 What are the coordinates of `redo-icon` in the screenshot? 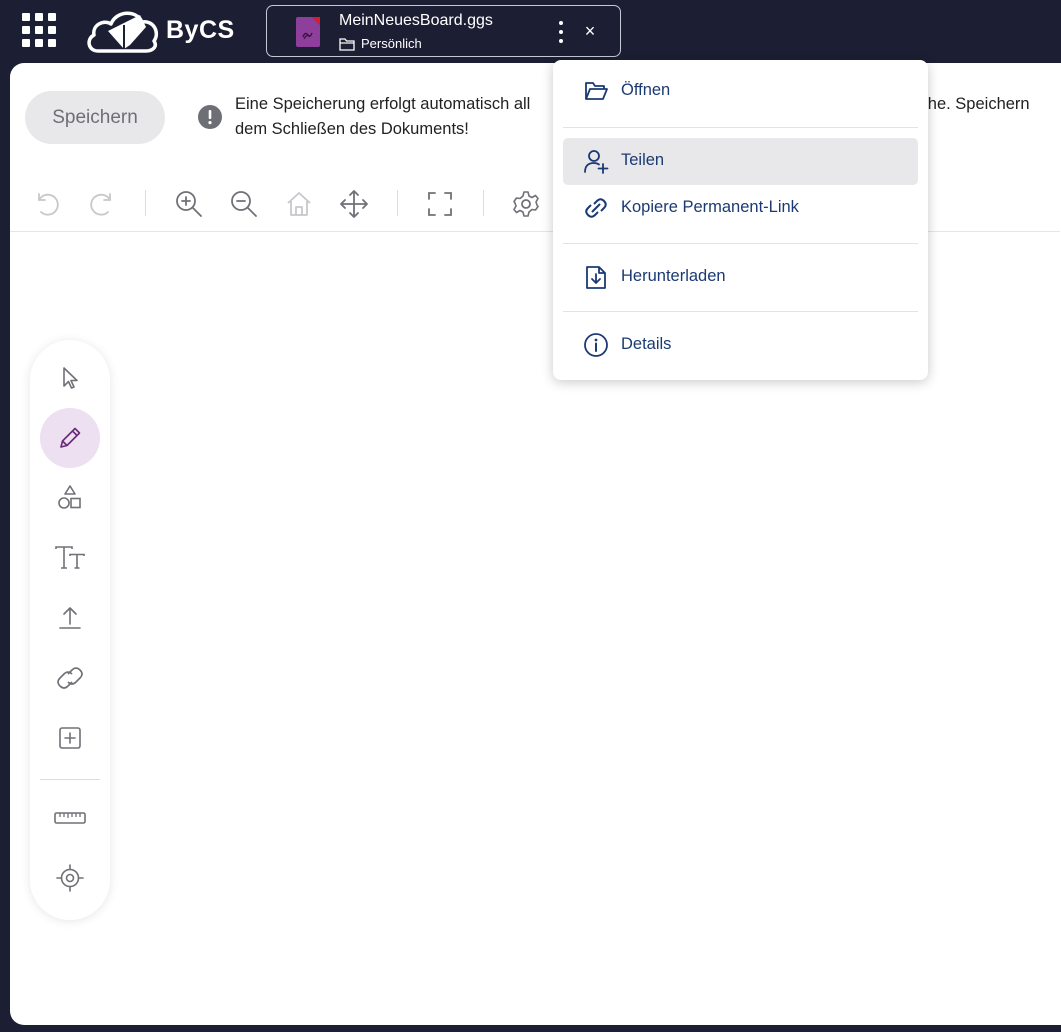 It's located at (102, 204).